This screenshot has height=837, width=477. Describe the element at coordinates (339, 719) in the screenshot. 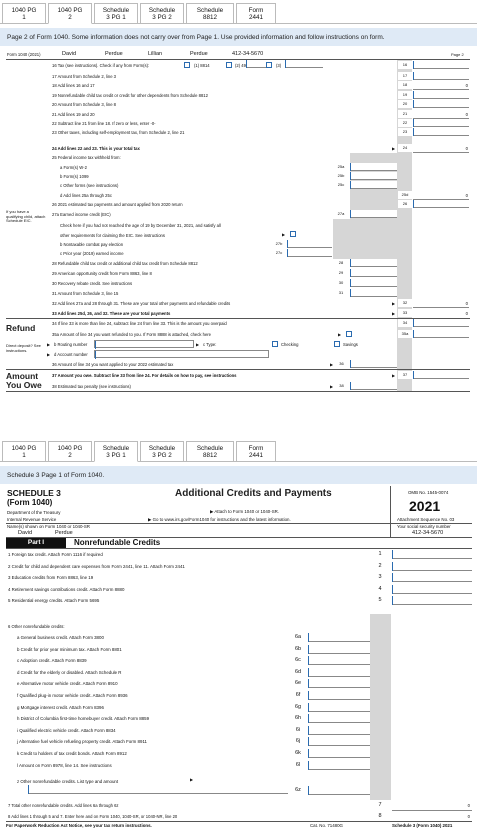

I see `s3-line6h-input` at that location.